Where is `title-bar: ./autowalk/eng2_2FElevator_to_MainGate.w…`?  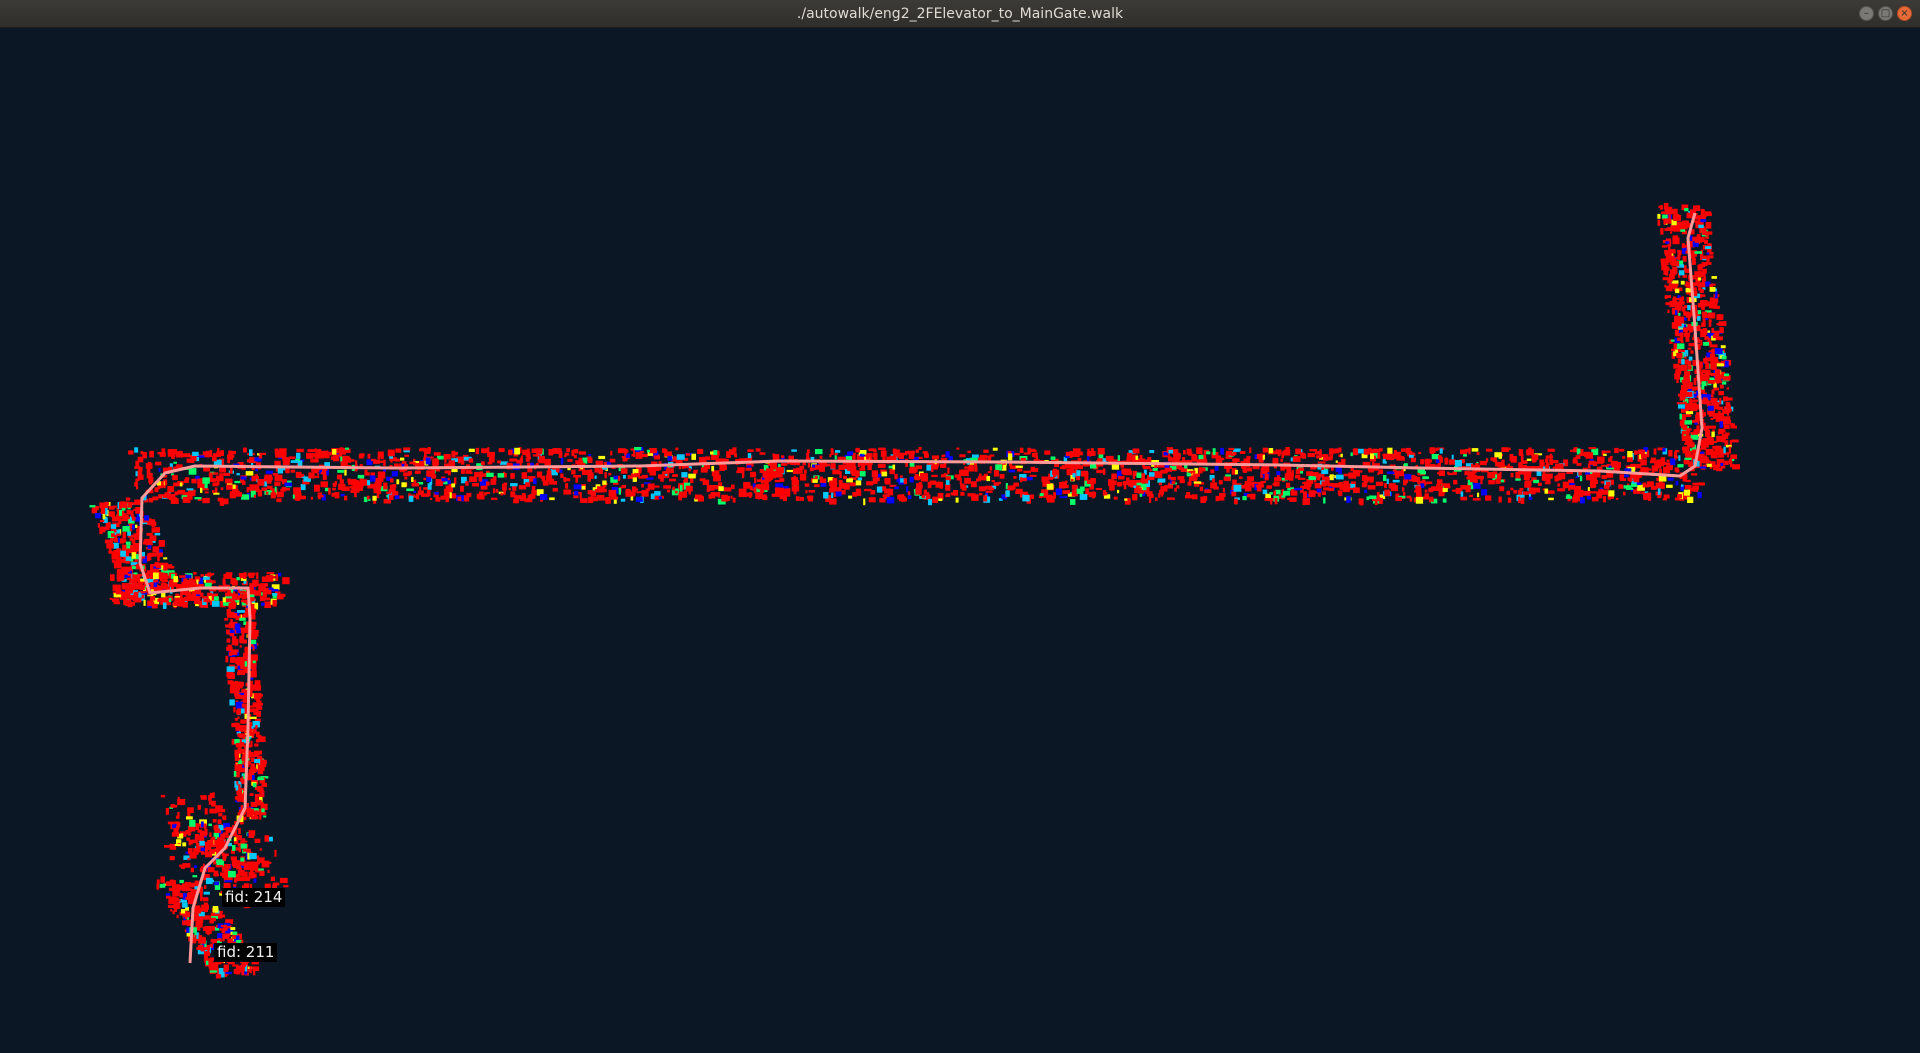 title-bar: ./autowalk/eng2_2FElevator_to_MainGate.w… is located at coordinates (960, 14).